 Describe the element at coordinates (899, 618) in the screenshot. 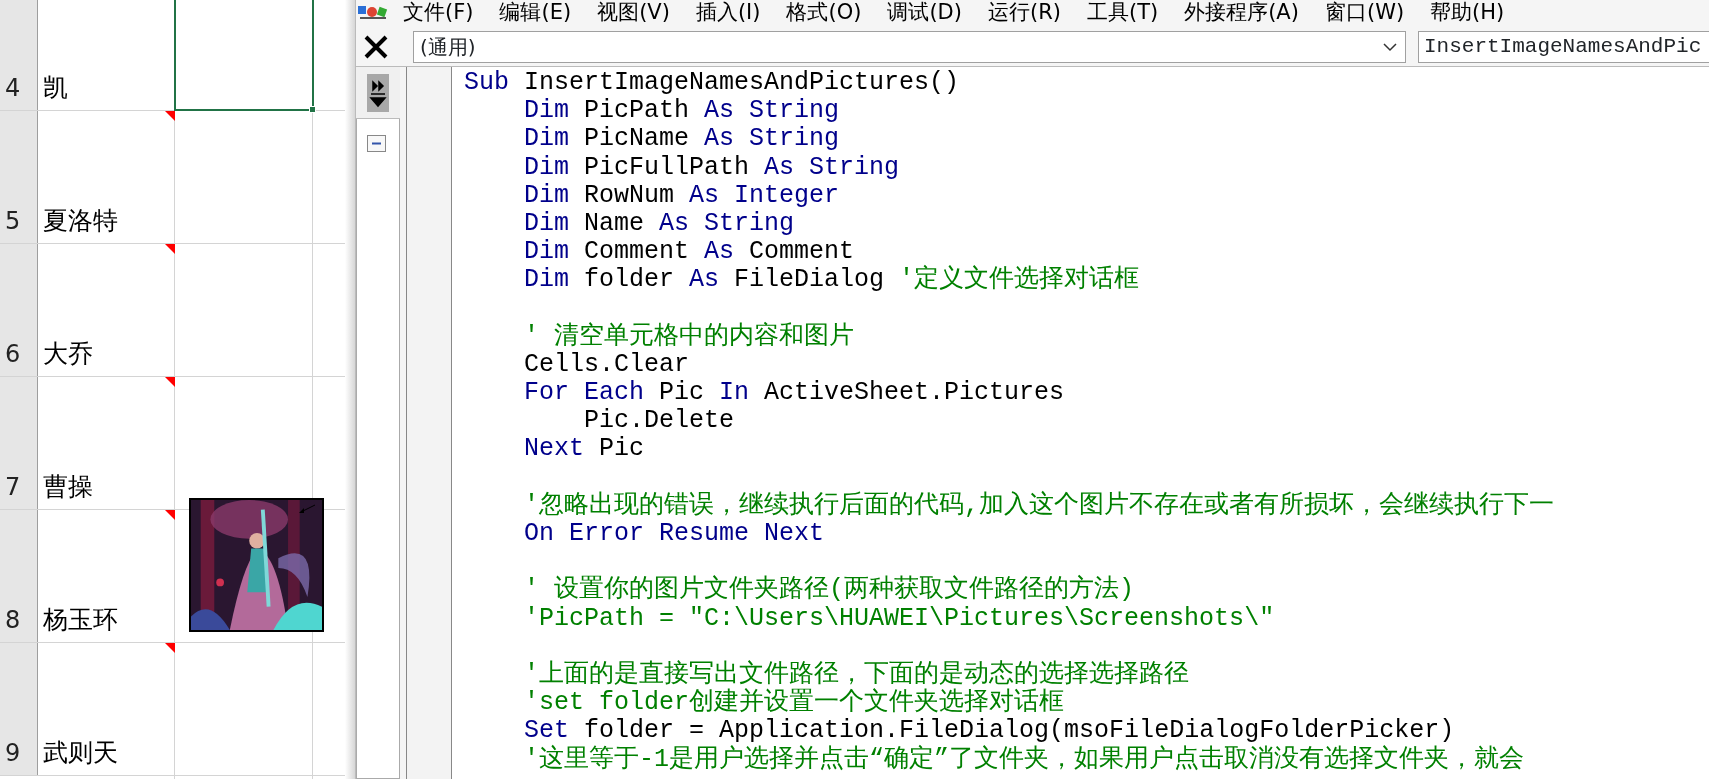

I see `code-line: 'PicPath = "C:\Users\HUAWEI\Pictures\Screenshots\"` at that location.